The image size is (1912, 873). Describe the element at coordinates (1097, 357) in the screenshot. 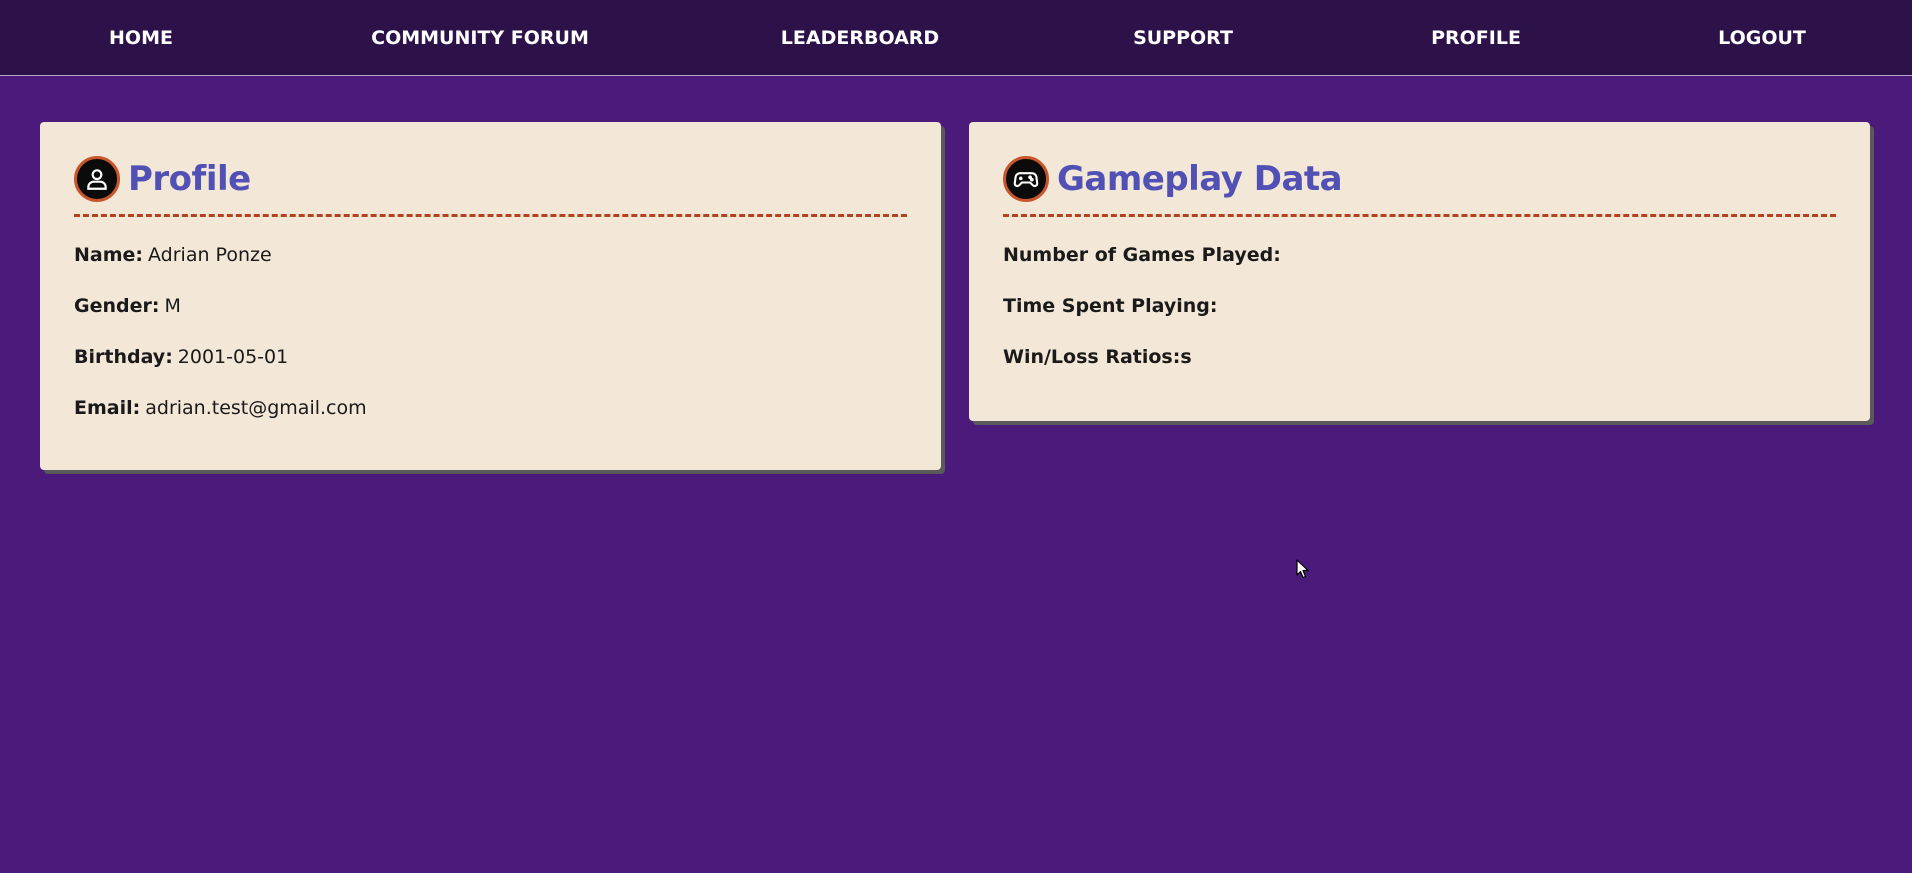

I see `field-label: Win/Loss Ratios:s` at that location.